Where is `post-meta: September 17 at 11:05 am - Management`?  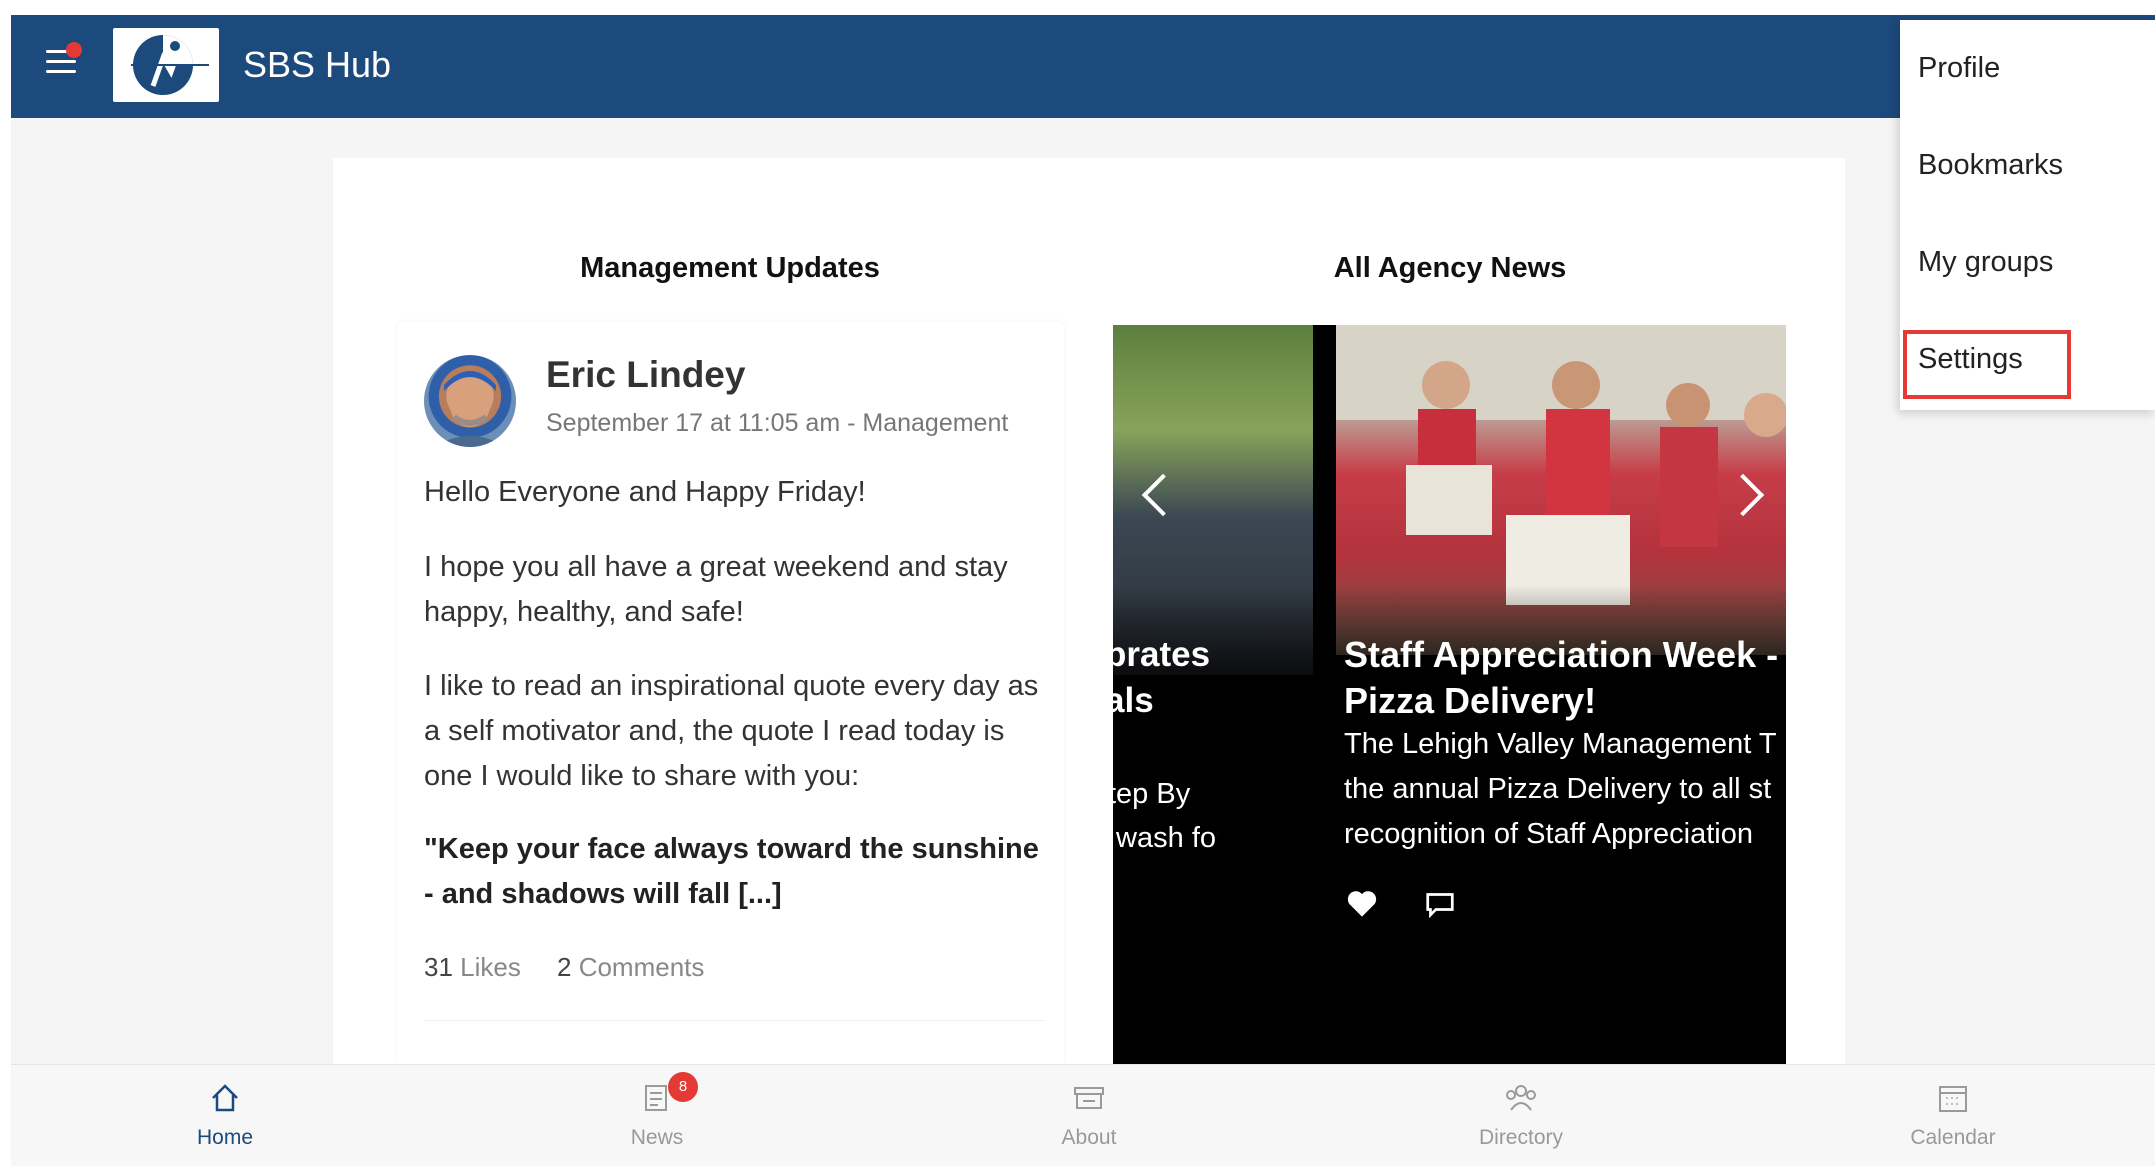
post-meta: September 17 at 11:05 am - Management is located at coordinates (777, 423).